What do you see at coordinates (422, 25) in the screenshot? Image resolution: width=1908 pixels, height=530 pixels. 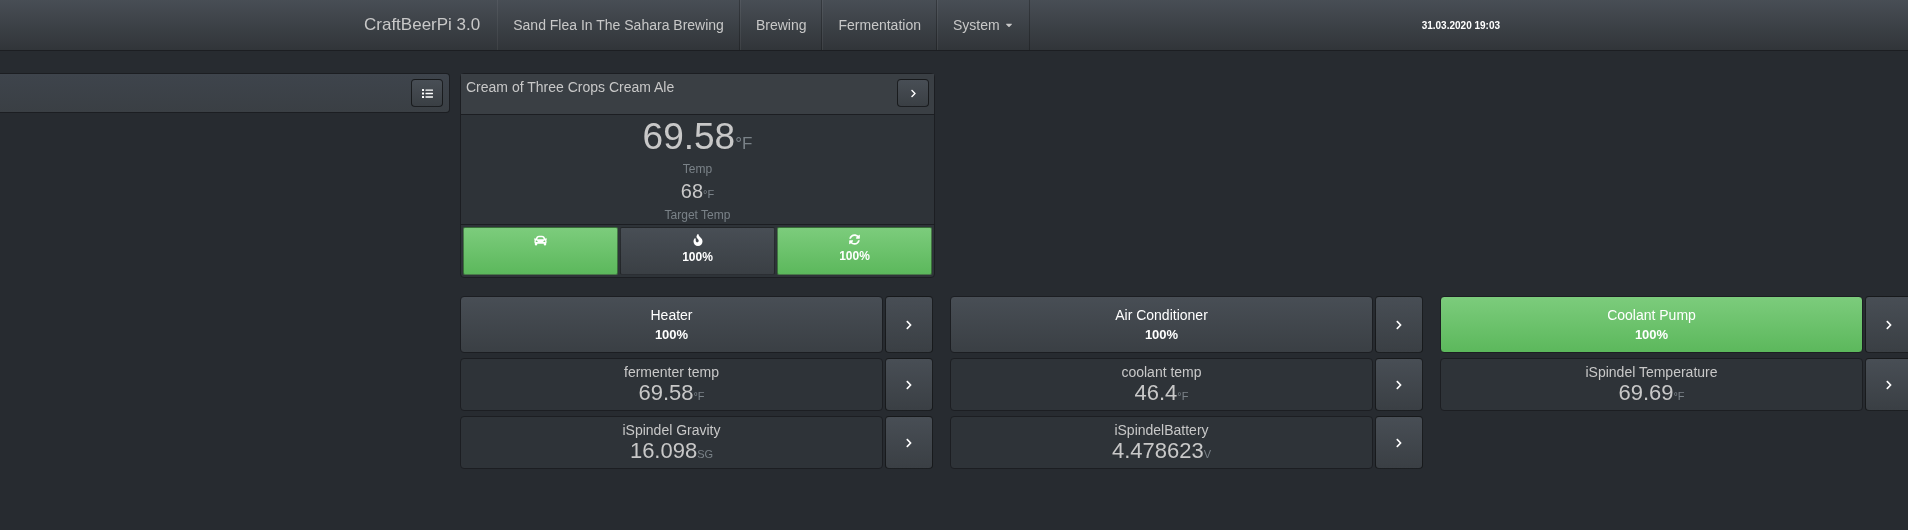 I see `brand-title: CraftBeerPi 3.0` at bounding box center [422, 25].